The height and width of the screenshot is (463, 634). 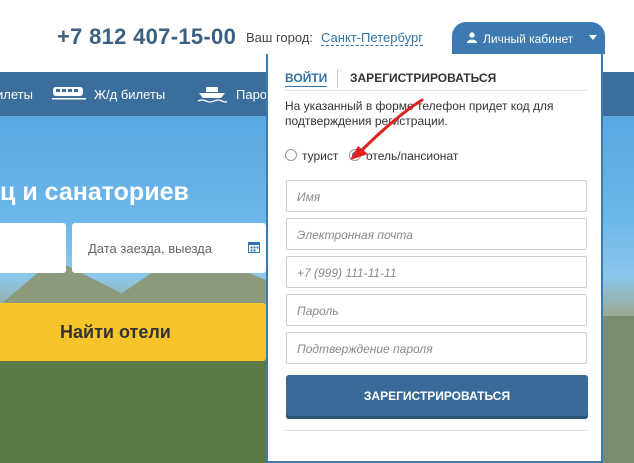 What do you see at coordinates (436, 310) in the screenshot?
I see `password-field: Пароль` at bounding box center [436, 310].